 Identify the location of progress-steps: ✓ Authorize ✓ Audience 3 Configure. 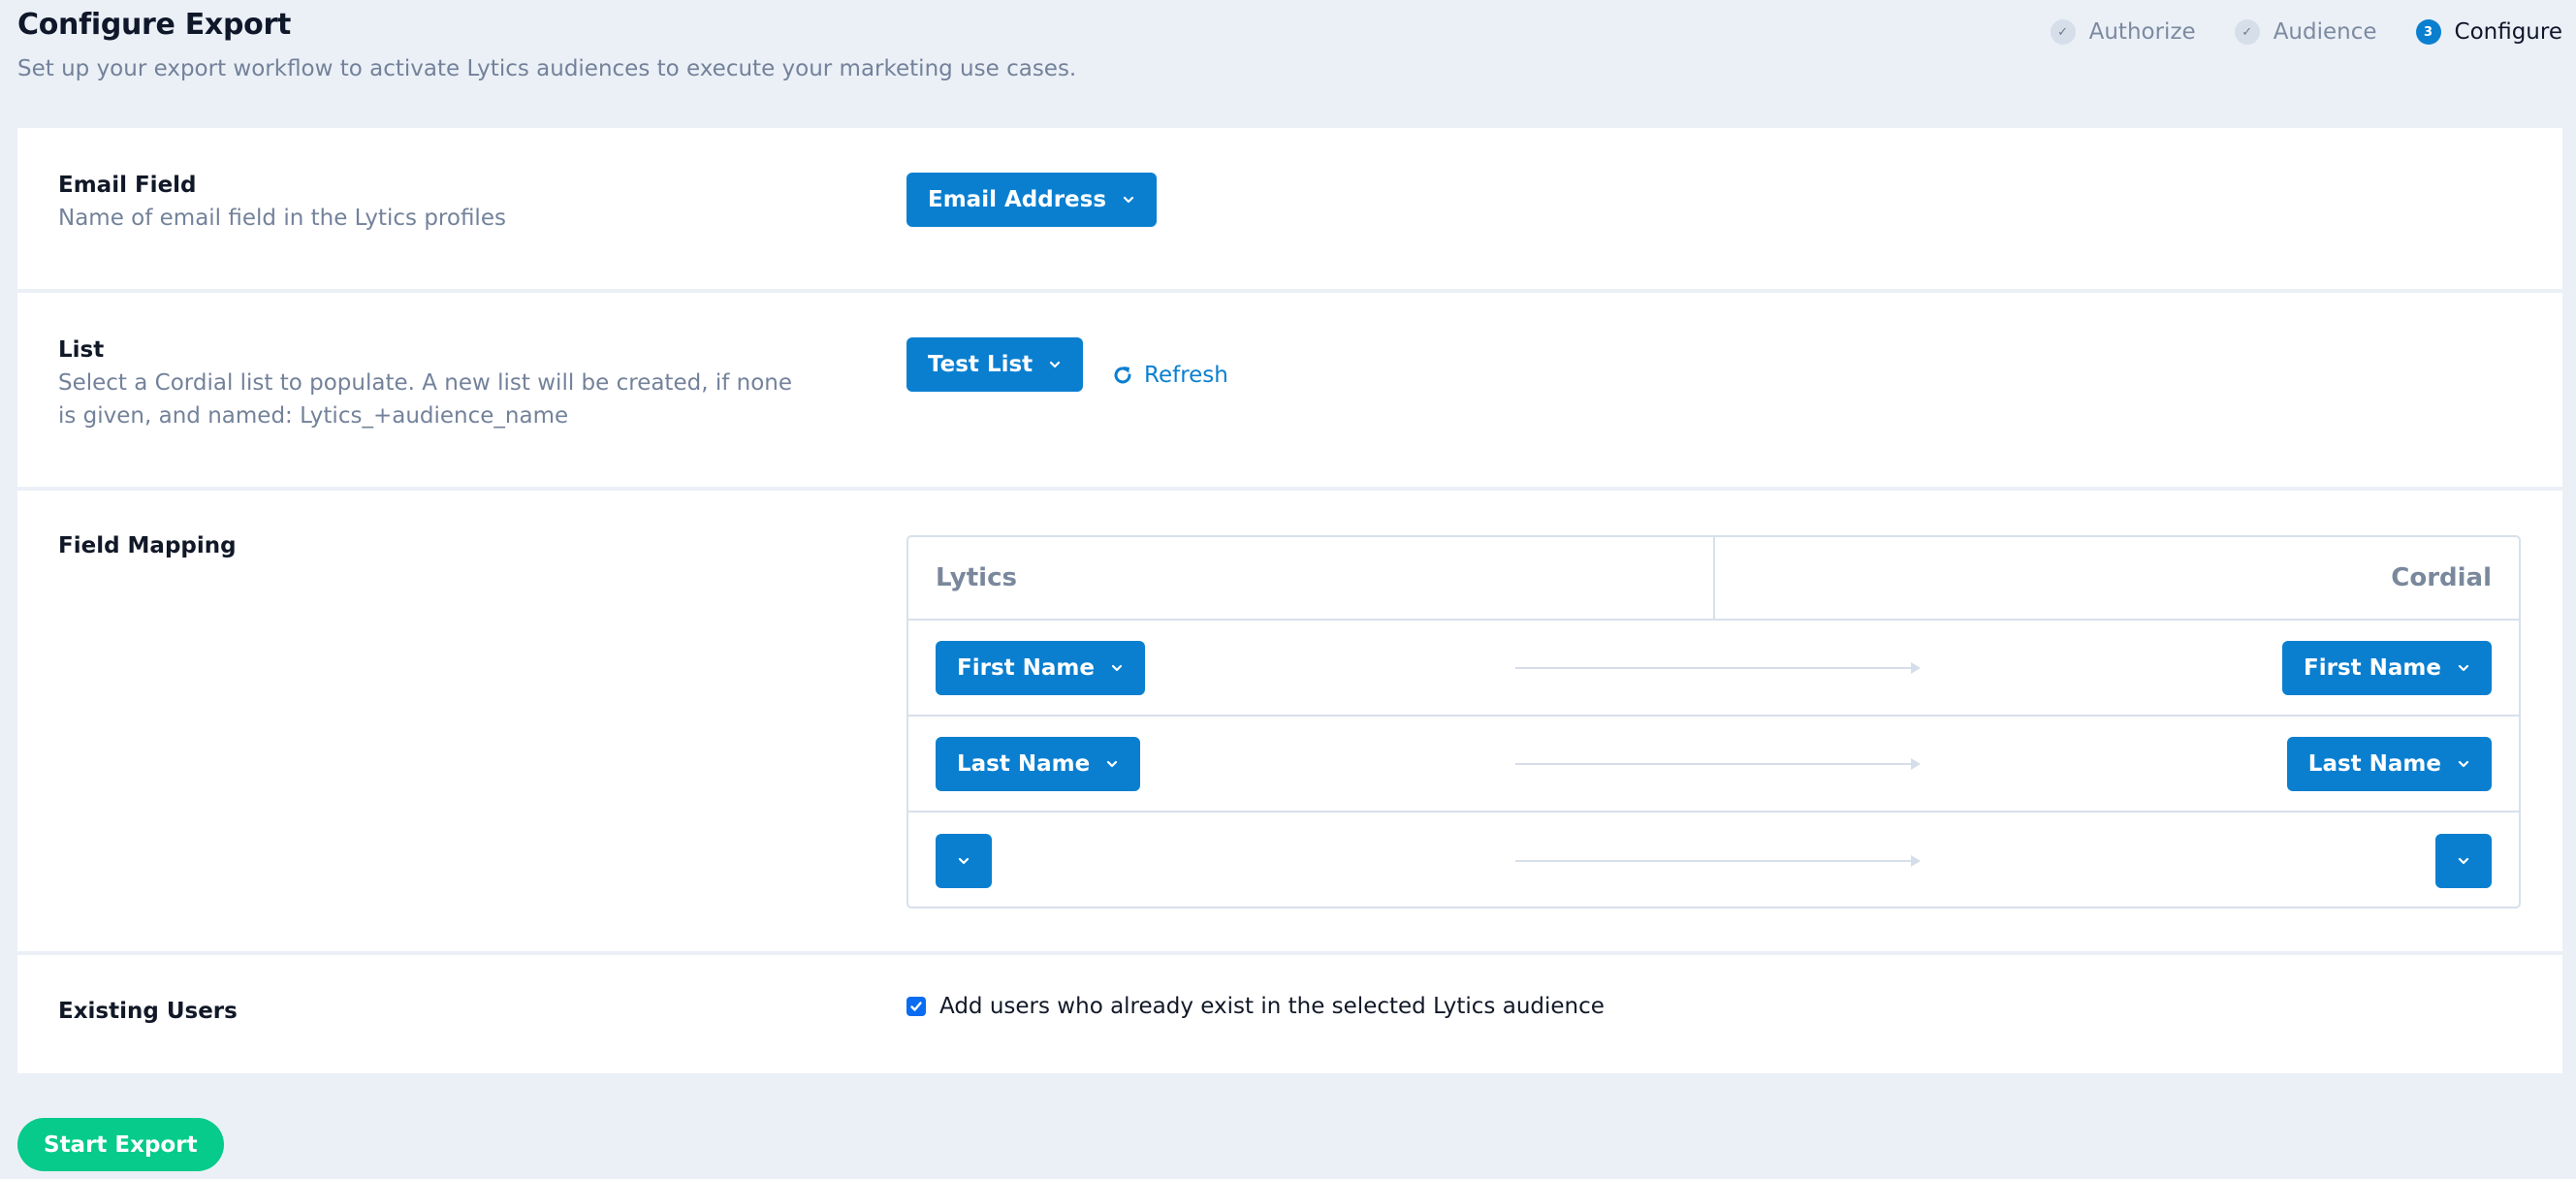
(2306, 32).